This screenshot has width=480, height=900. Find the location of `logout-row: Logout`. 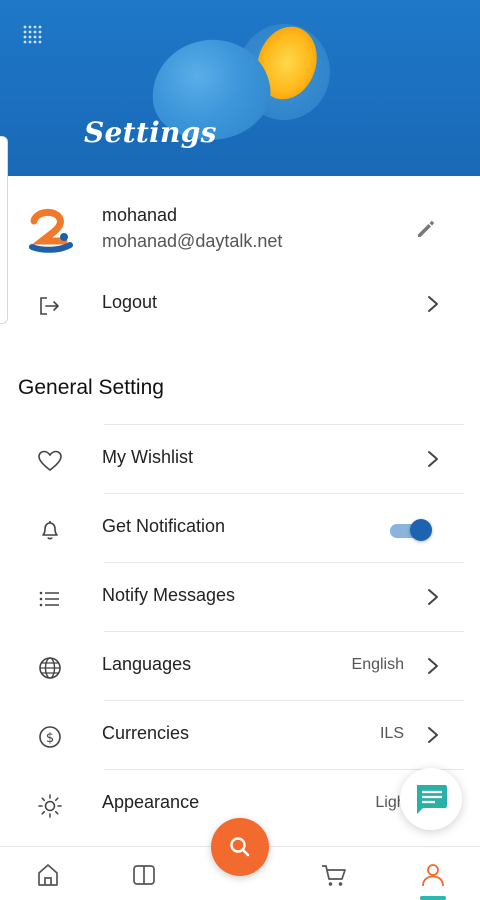

logout-row: Logout is located at coordinates (240, 304).